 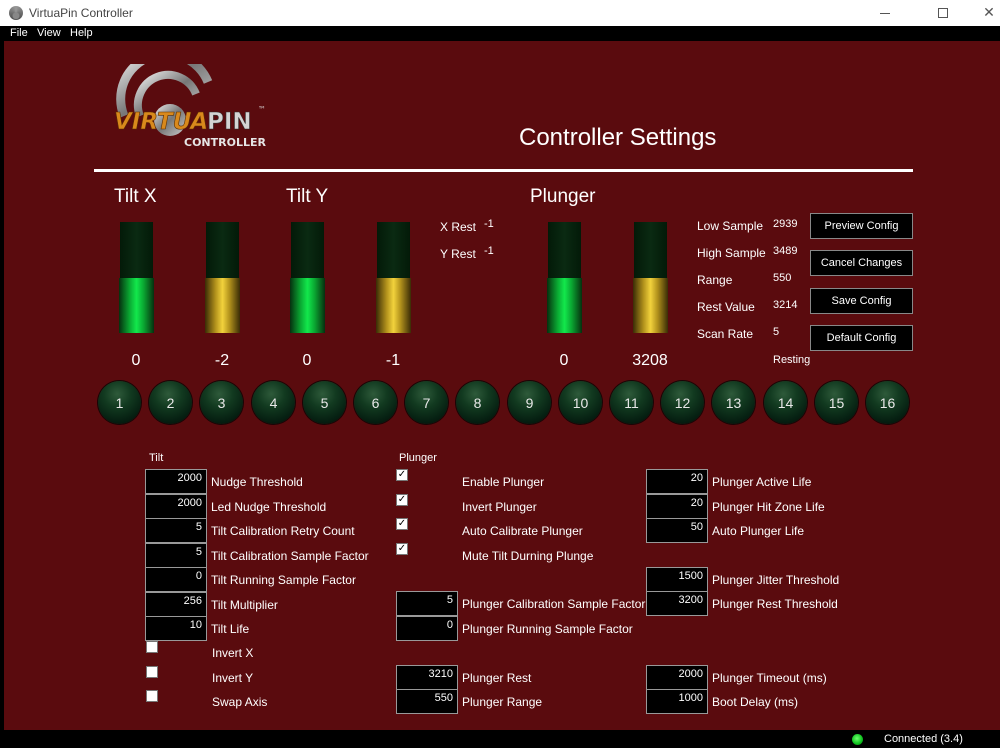 I want to click on x-rest-label: X Rest, so click(x=458, y=227).